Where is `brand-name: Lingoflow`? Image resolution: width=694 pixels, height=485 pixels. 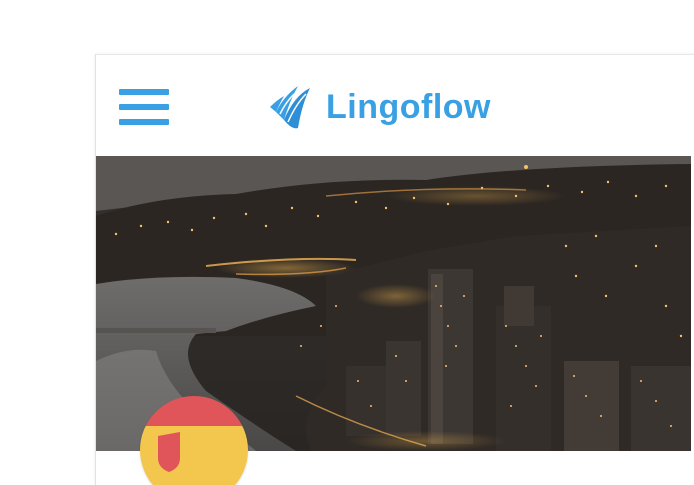
brand-name: Lingoflow is located at coordinates (409, 106).